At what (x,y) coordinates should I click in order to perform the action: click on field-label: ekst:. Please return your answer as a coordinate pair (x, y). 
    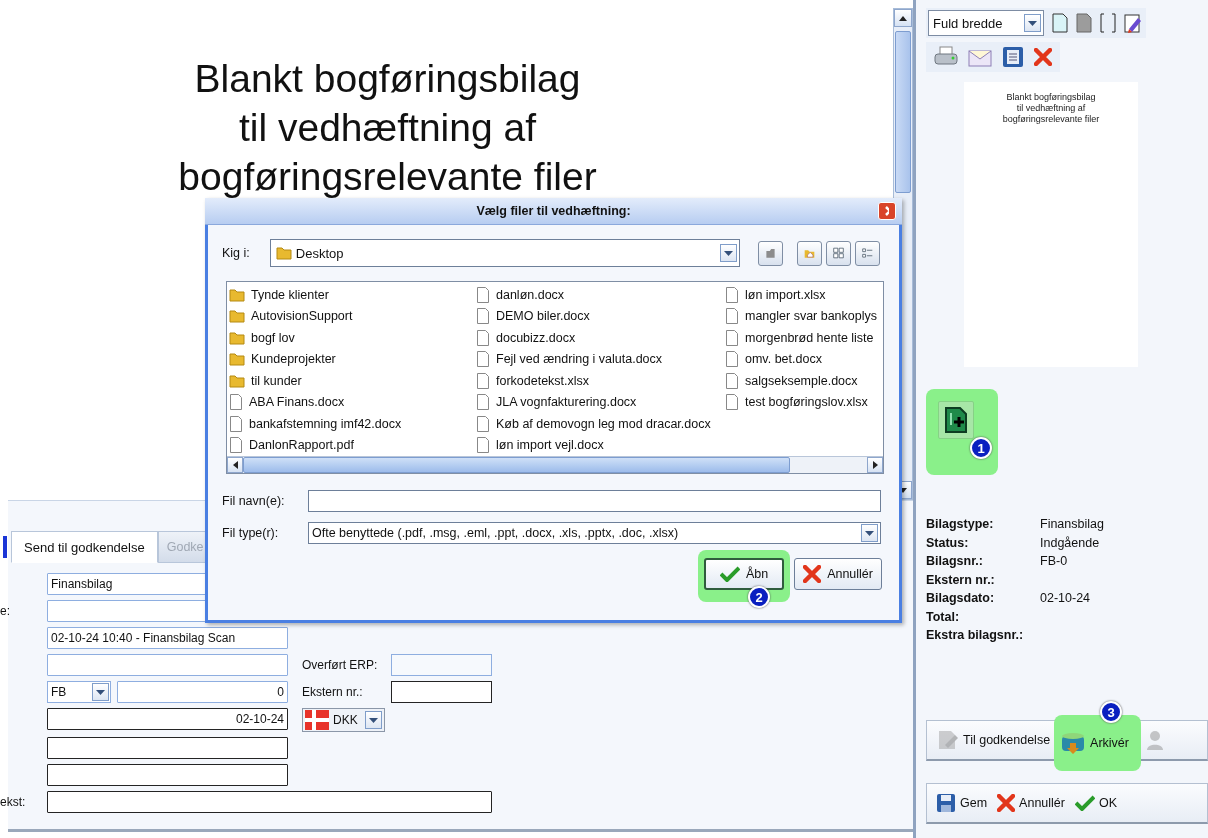
    Looking at the image, I should click on (13, 802).